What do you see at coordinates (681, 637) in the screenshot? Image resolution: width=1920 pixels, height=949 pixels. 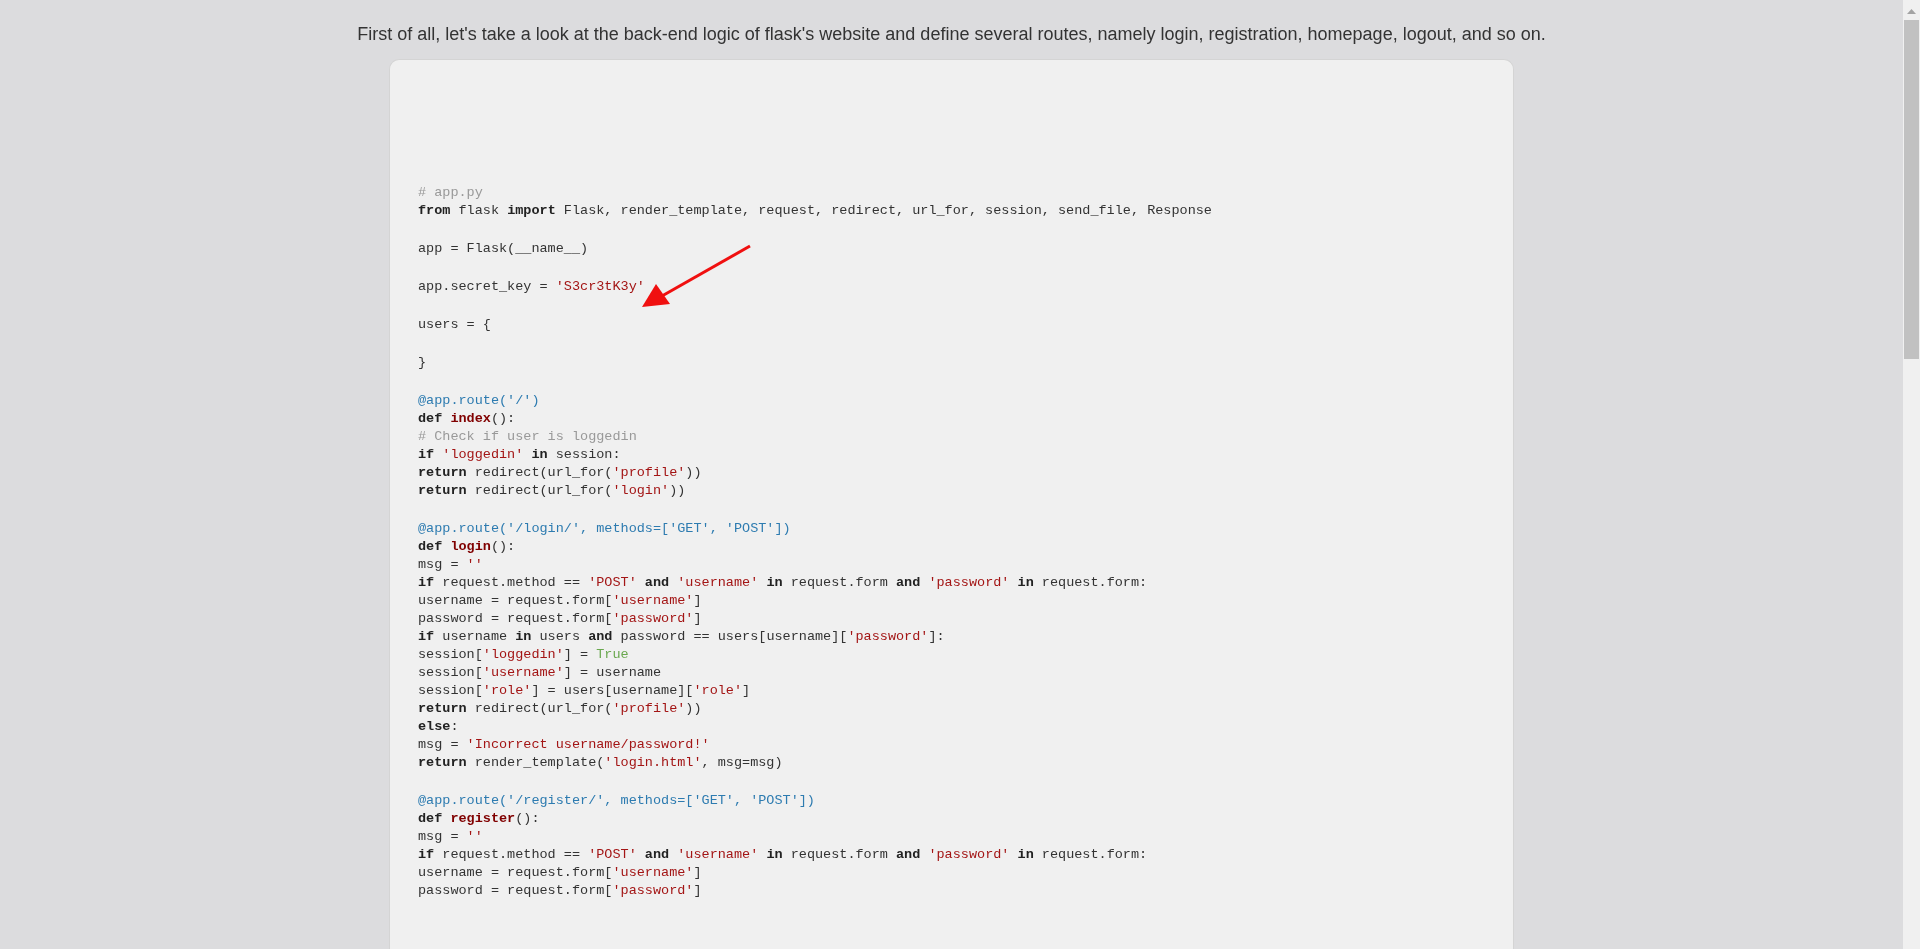 I see `code-line: if username in users and password == users[username]['password']:` at bounding box center [681, 637].